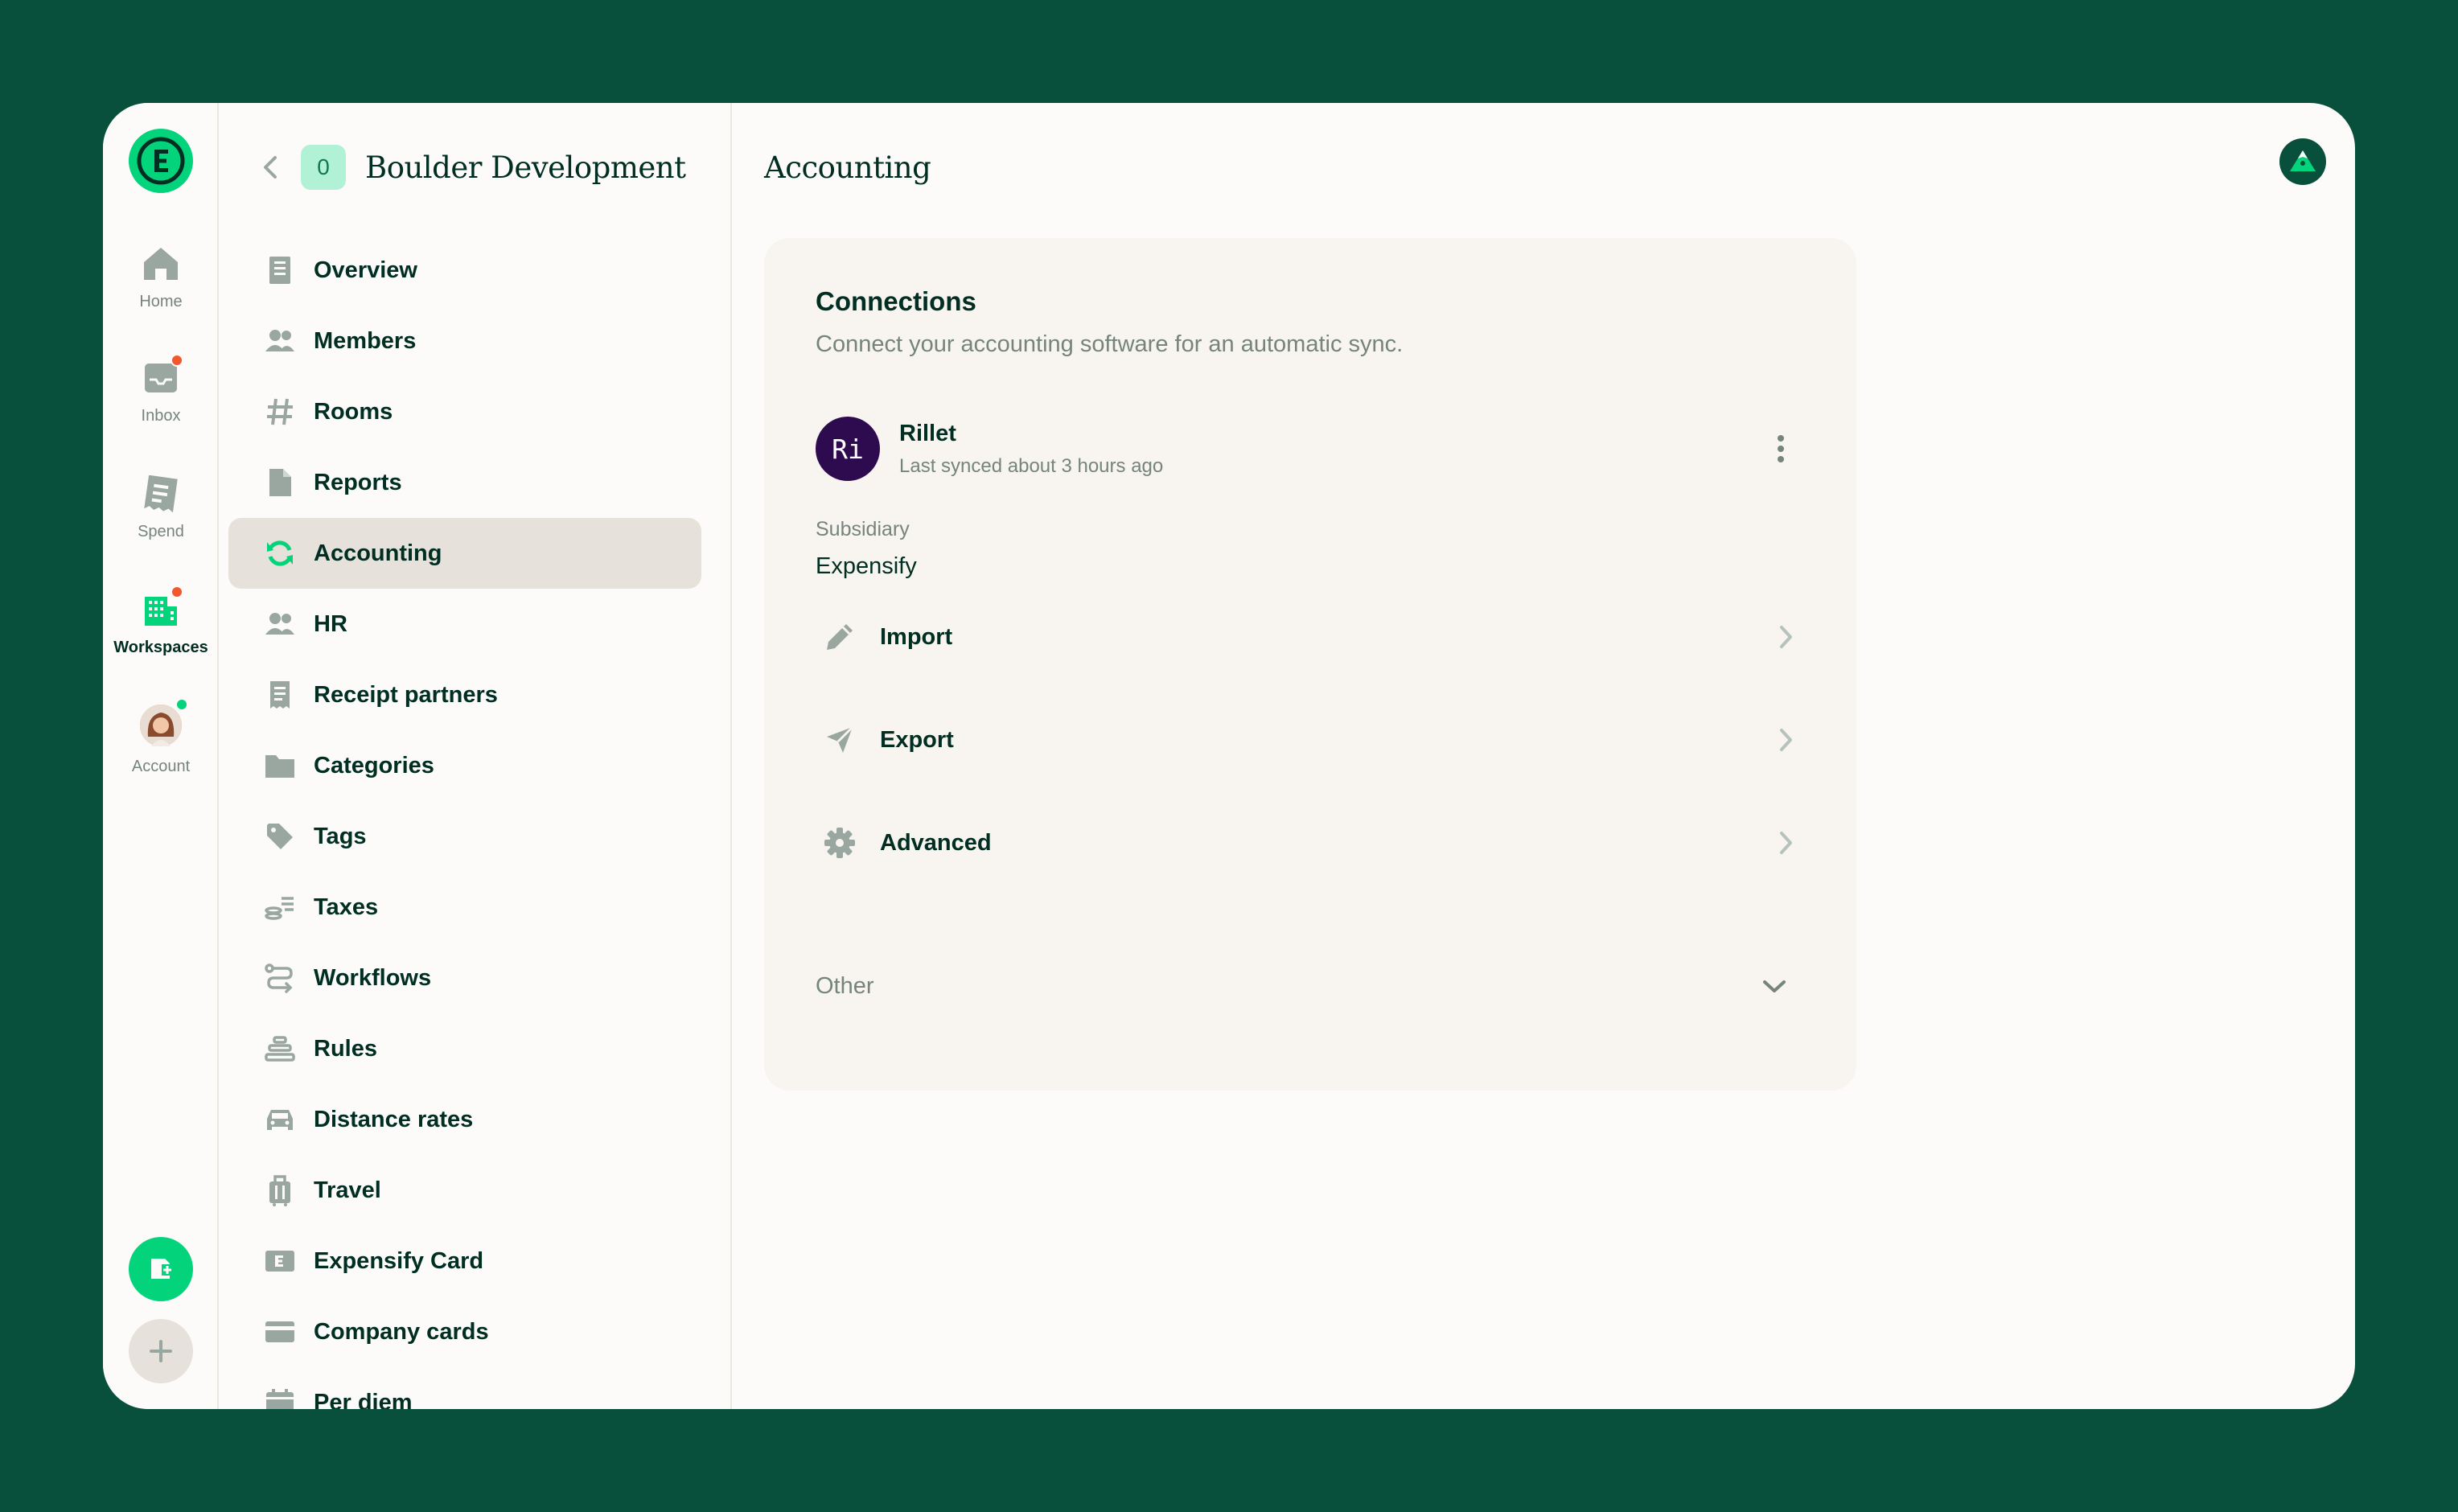 Image resolution: width=2458 pixels, height=1512 pixels. Describe the element at coordinates (916, 637) in the screenshot. I see `import-label: Import` at that location.